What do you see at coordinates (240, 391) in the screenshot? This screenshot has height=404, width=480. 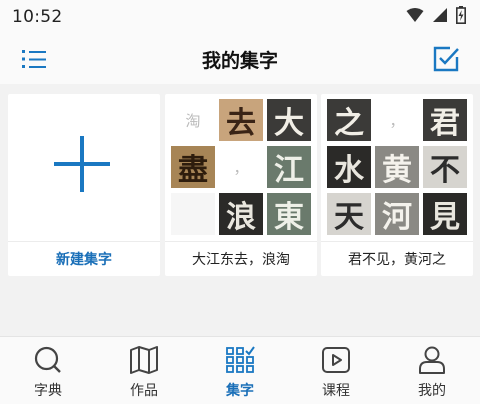 I see `nav-label: 集字` at bounding box center [240, 391].